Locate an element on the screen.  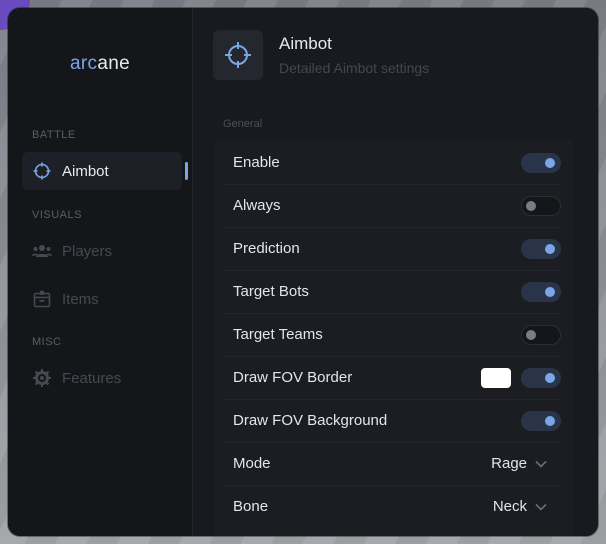
header-icon-box is located at coordinates (238, 55).